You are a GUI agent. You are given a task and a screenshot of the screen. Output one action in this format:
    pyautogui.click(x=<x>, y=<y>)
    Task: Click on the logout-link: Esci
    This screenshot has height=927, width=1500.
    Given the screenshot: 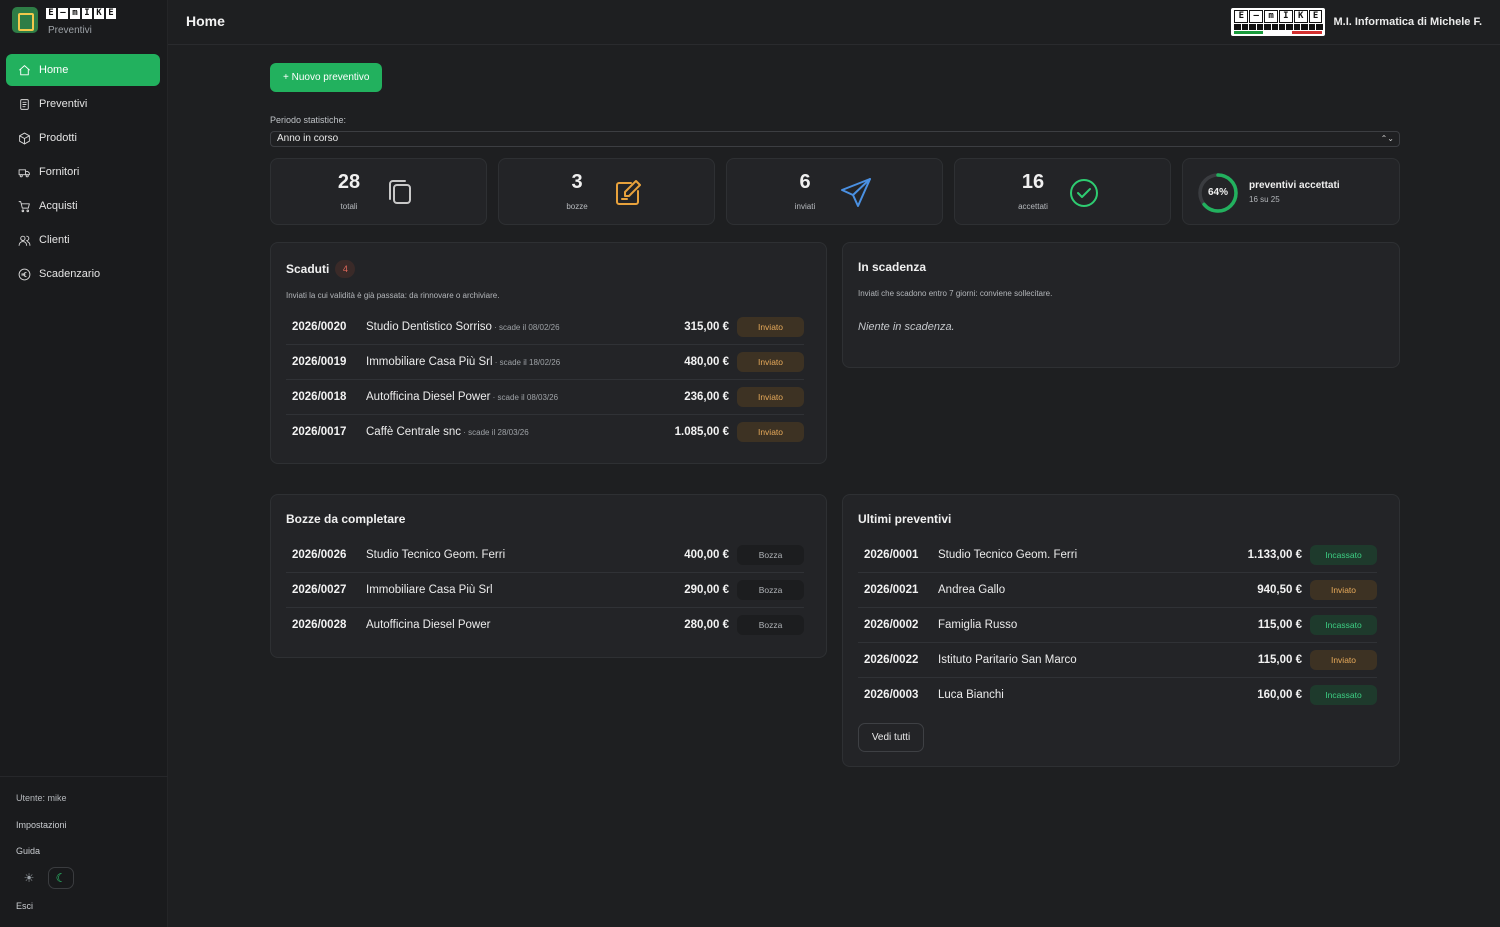 What is the action you would take?
    pyautogui.click(x=24, y=906)
    